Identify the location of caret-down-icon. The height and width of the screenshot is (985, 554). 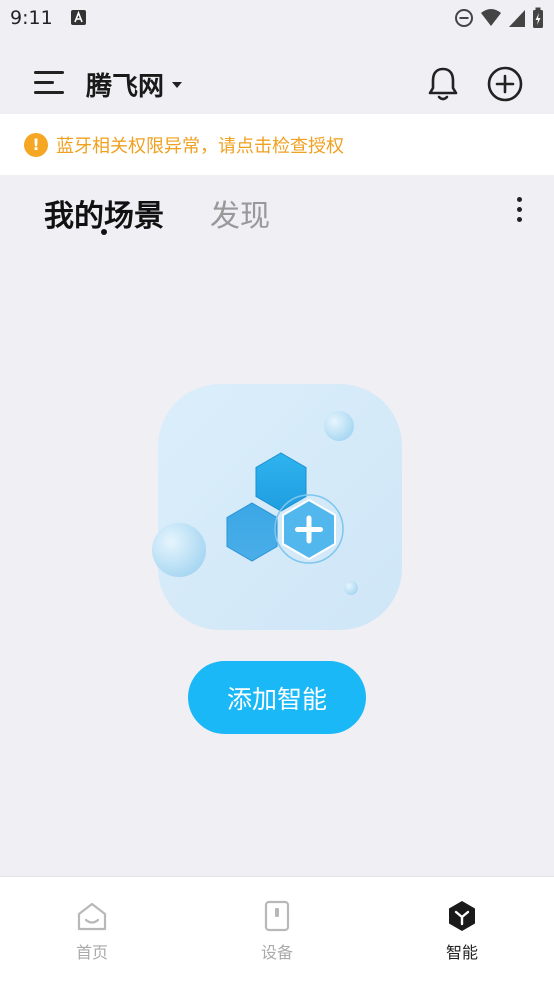
(177, 84).